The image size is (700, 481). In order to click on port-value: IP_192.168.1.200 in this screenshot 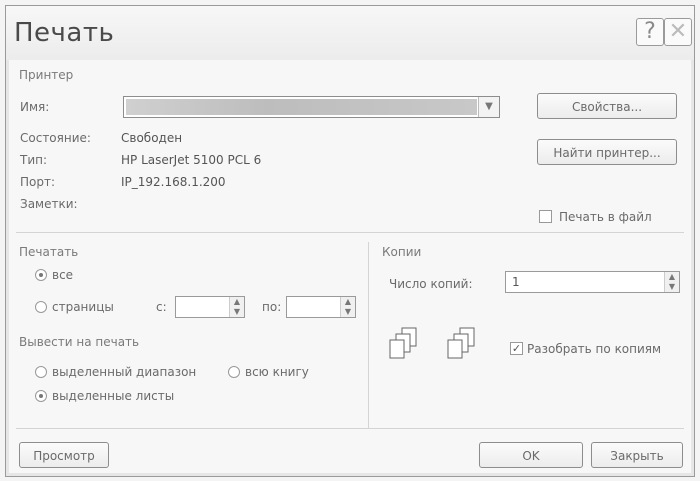, I will do `click(173, 182)`.